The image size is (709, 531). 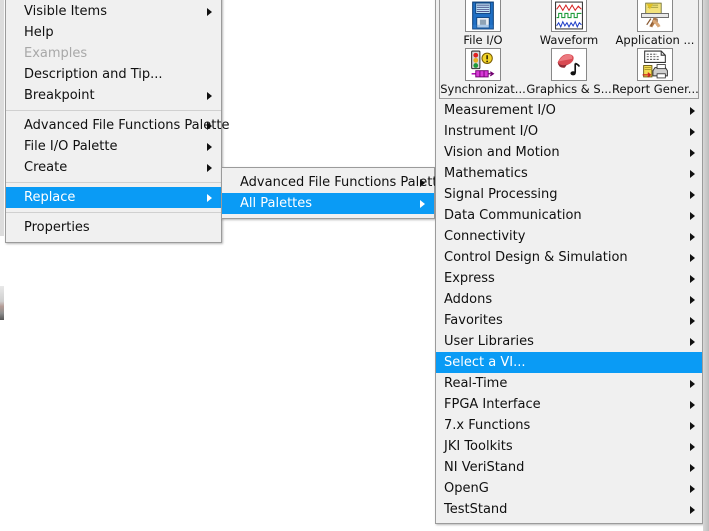 I want to click on menu-item-label: Favorites, so click(x=473, y=320).